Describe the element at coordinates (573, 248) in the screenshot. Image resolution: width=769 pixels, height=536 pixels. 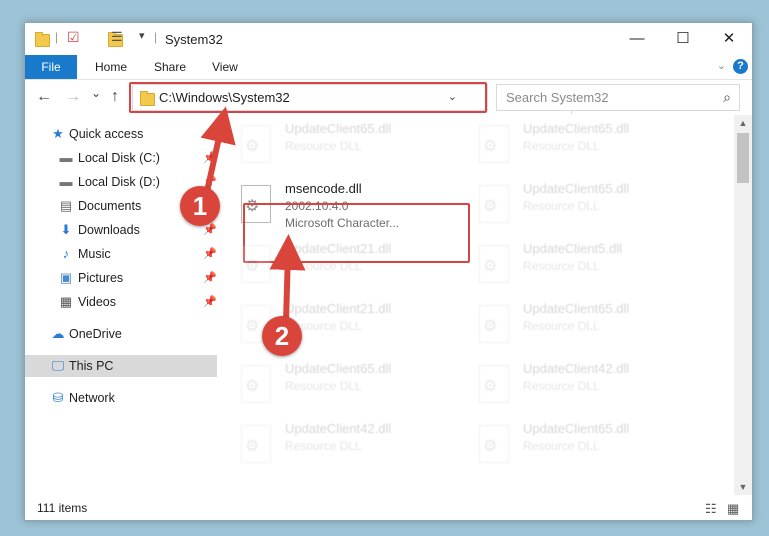
I see `file-name: UpdateClient5.dll` at that location.